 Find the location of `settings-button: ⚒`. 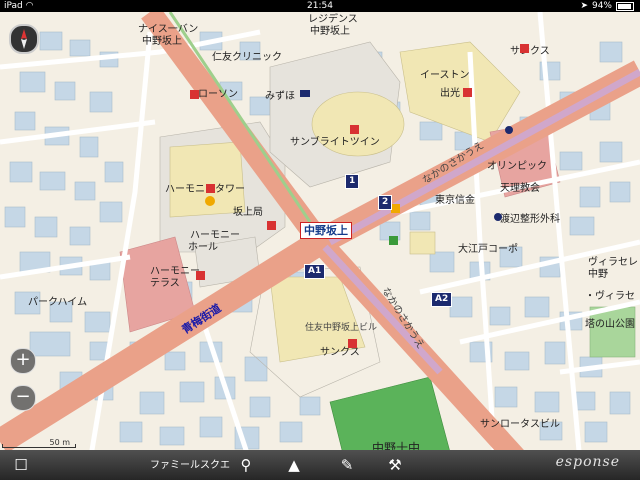

settings-button: ⚒ is located at coordinates (395, 465).